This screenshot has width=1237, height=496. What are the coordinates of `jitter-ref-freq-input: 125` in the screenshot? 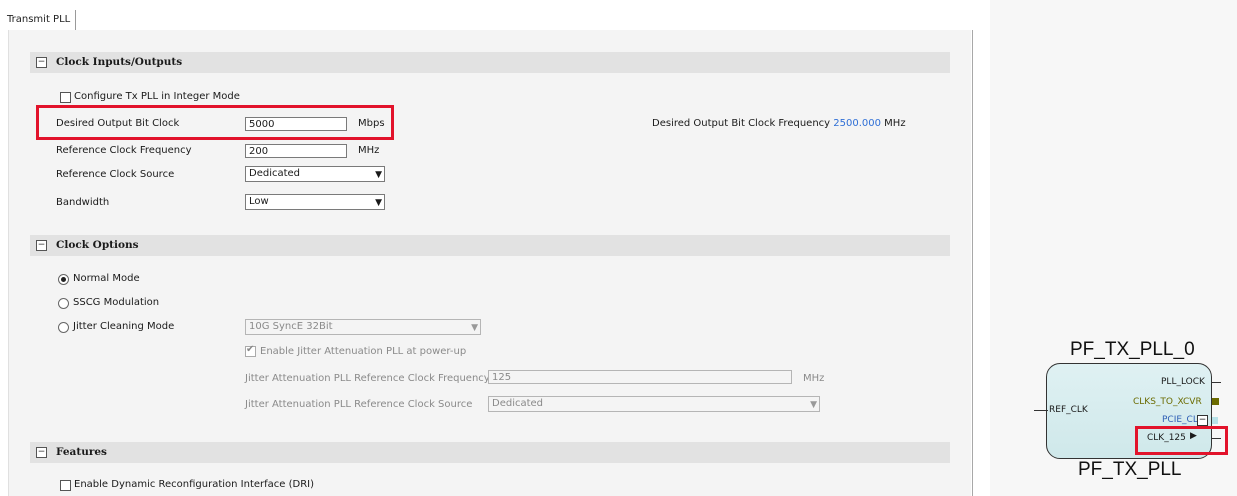 It's located at (640, 377).